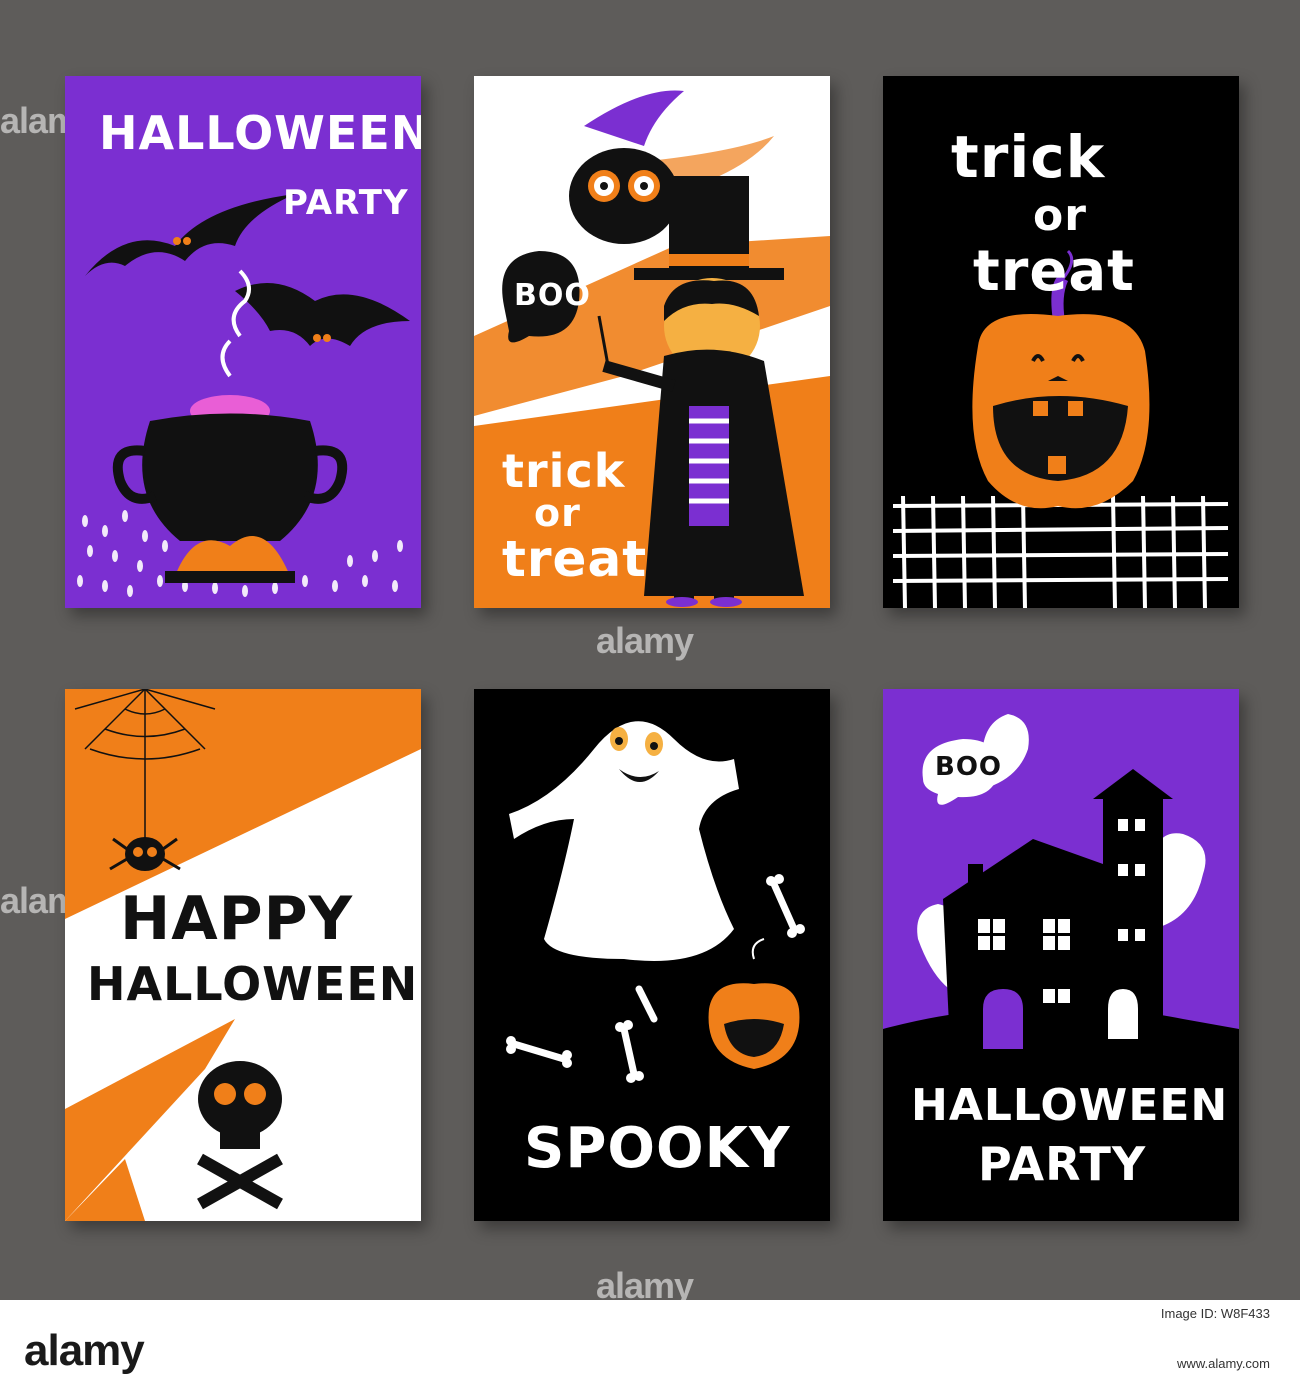 The width and height of the screenshot is (1300, 1390). What do you see at coordinates (652, 349) in the screenshot?
I see `owl-magician-illustration` at bounding box center [652, 349].